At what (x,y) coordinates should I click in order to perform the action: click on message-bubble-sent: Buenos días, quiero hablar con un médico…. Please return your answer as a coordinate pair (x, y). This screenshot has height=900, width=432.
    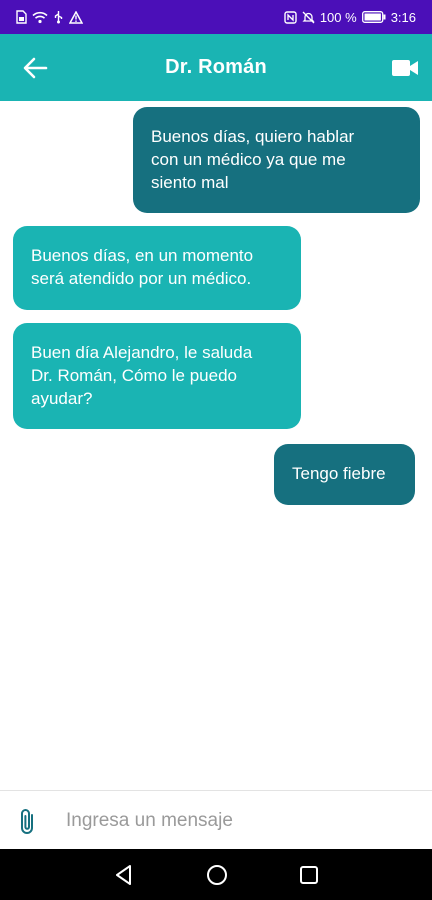
    Looking at the image, I should click on (276, 160).